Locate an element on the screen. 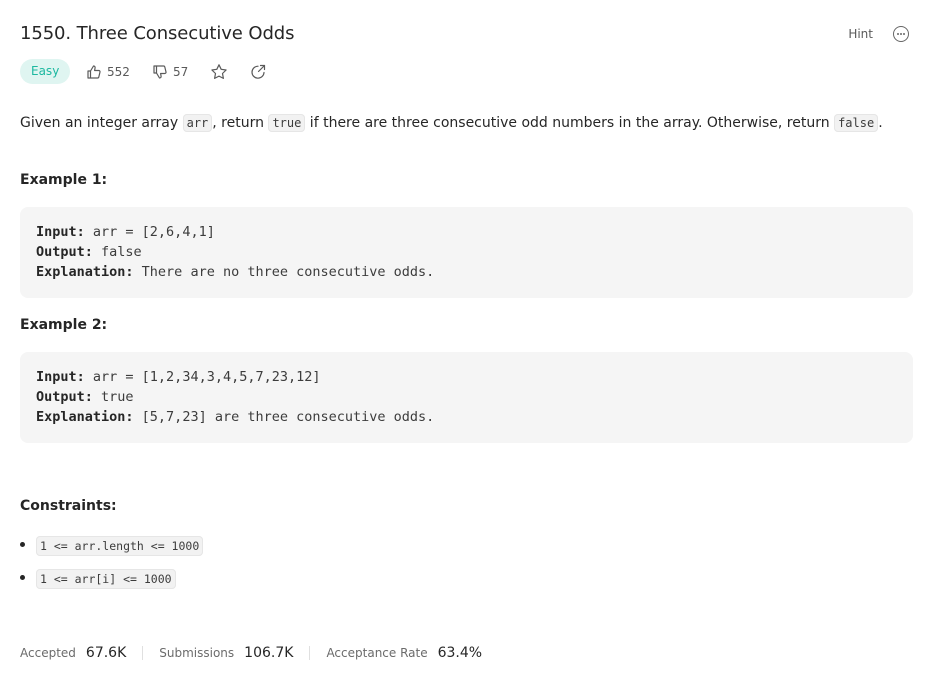 The height and width of the screenshot is (676, 933). example-1-title: Example 1: is located at coordinates (64, 180).